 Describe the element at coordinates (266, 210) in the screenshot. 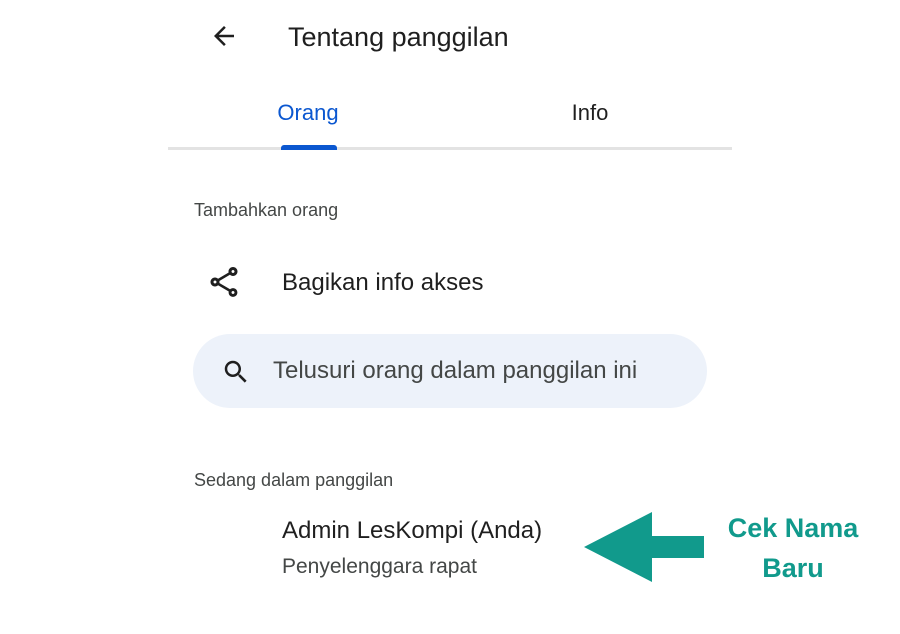

I see `add-people-section-label: Tambahkan orang` at that location.